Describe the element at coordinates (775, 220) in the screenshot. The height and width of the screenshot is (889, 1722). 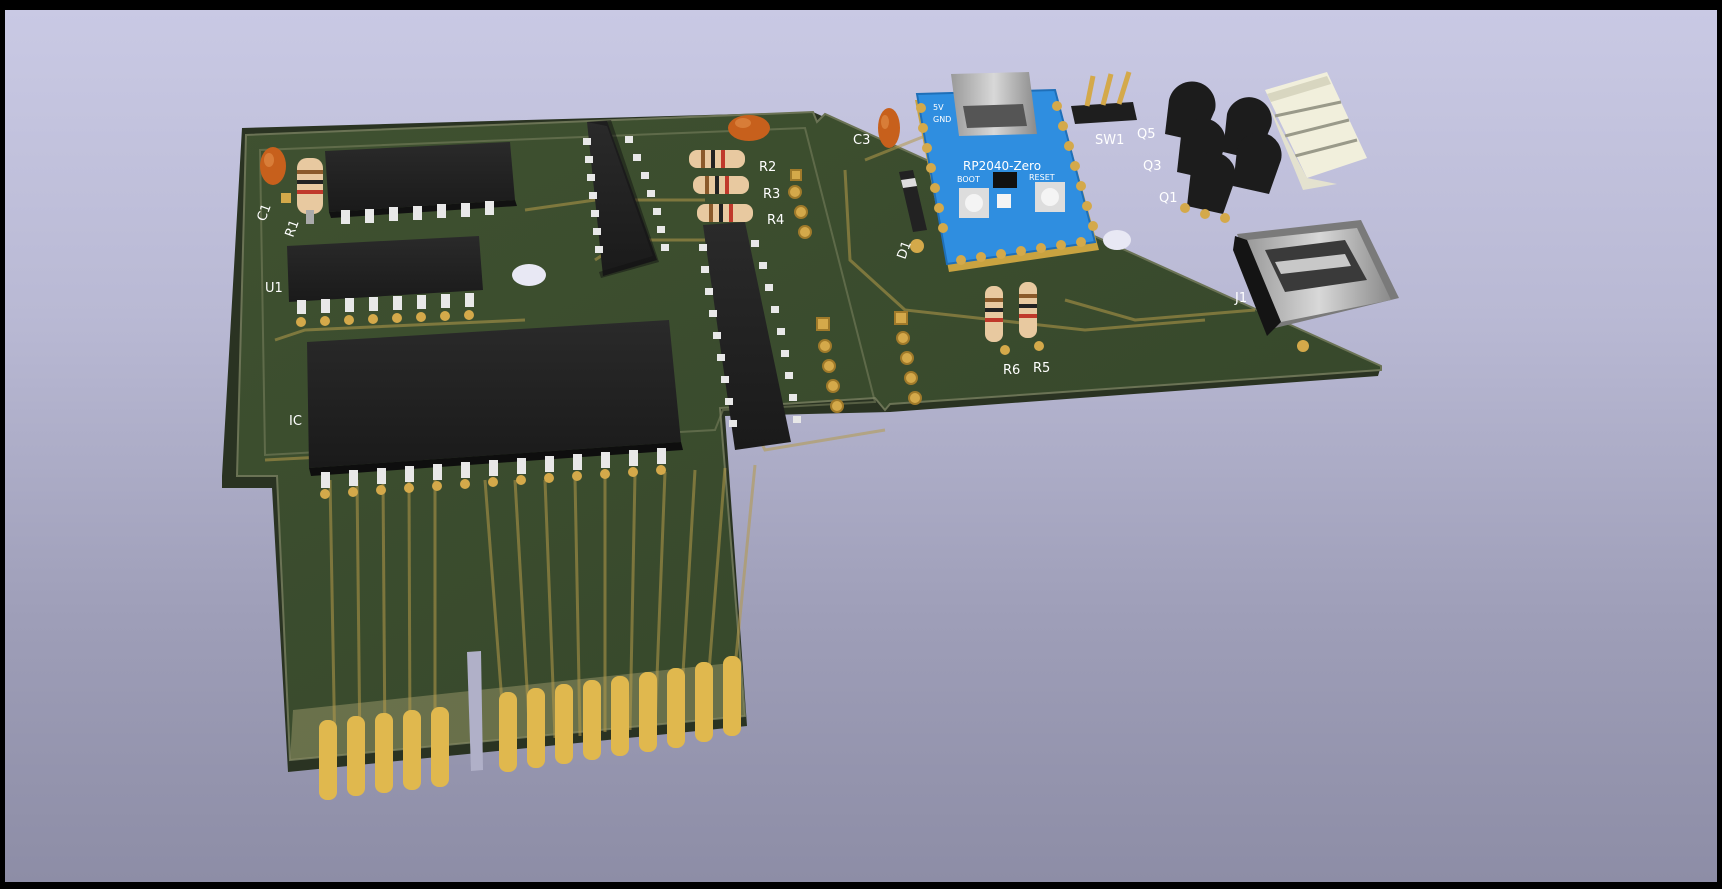
I see `label-r4: R4` at that location.